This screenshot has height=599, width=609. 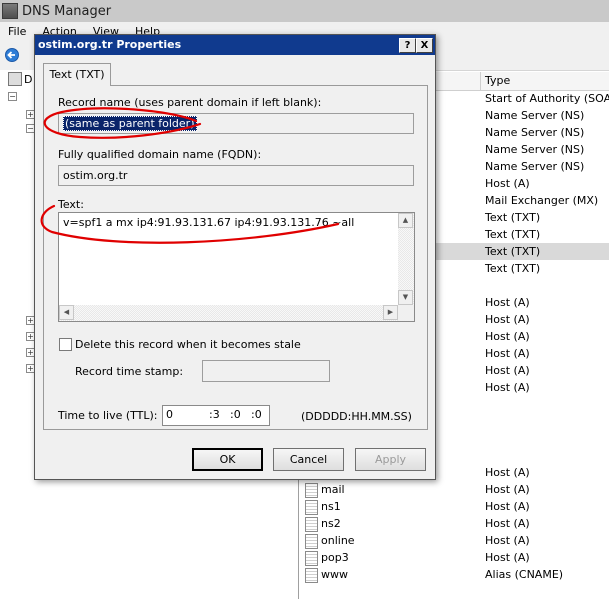 What do you see at coordinates (544, 81) in the screenshot?
I see `column-header-type: Type` at bounding box center [544, 81].